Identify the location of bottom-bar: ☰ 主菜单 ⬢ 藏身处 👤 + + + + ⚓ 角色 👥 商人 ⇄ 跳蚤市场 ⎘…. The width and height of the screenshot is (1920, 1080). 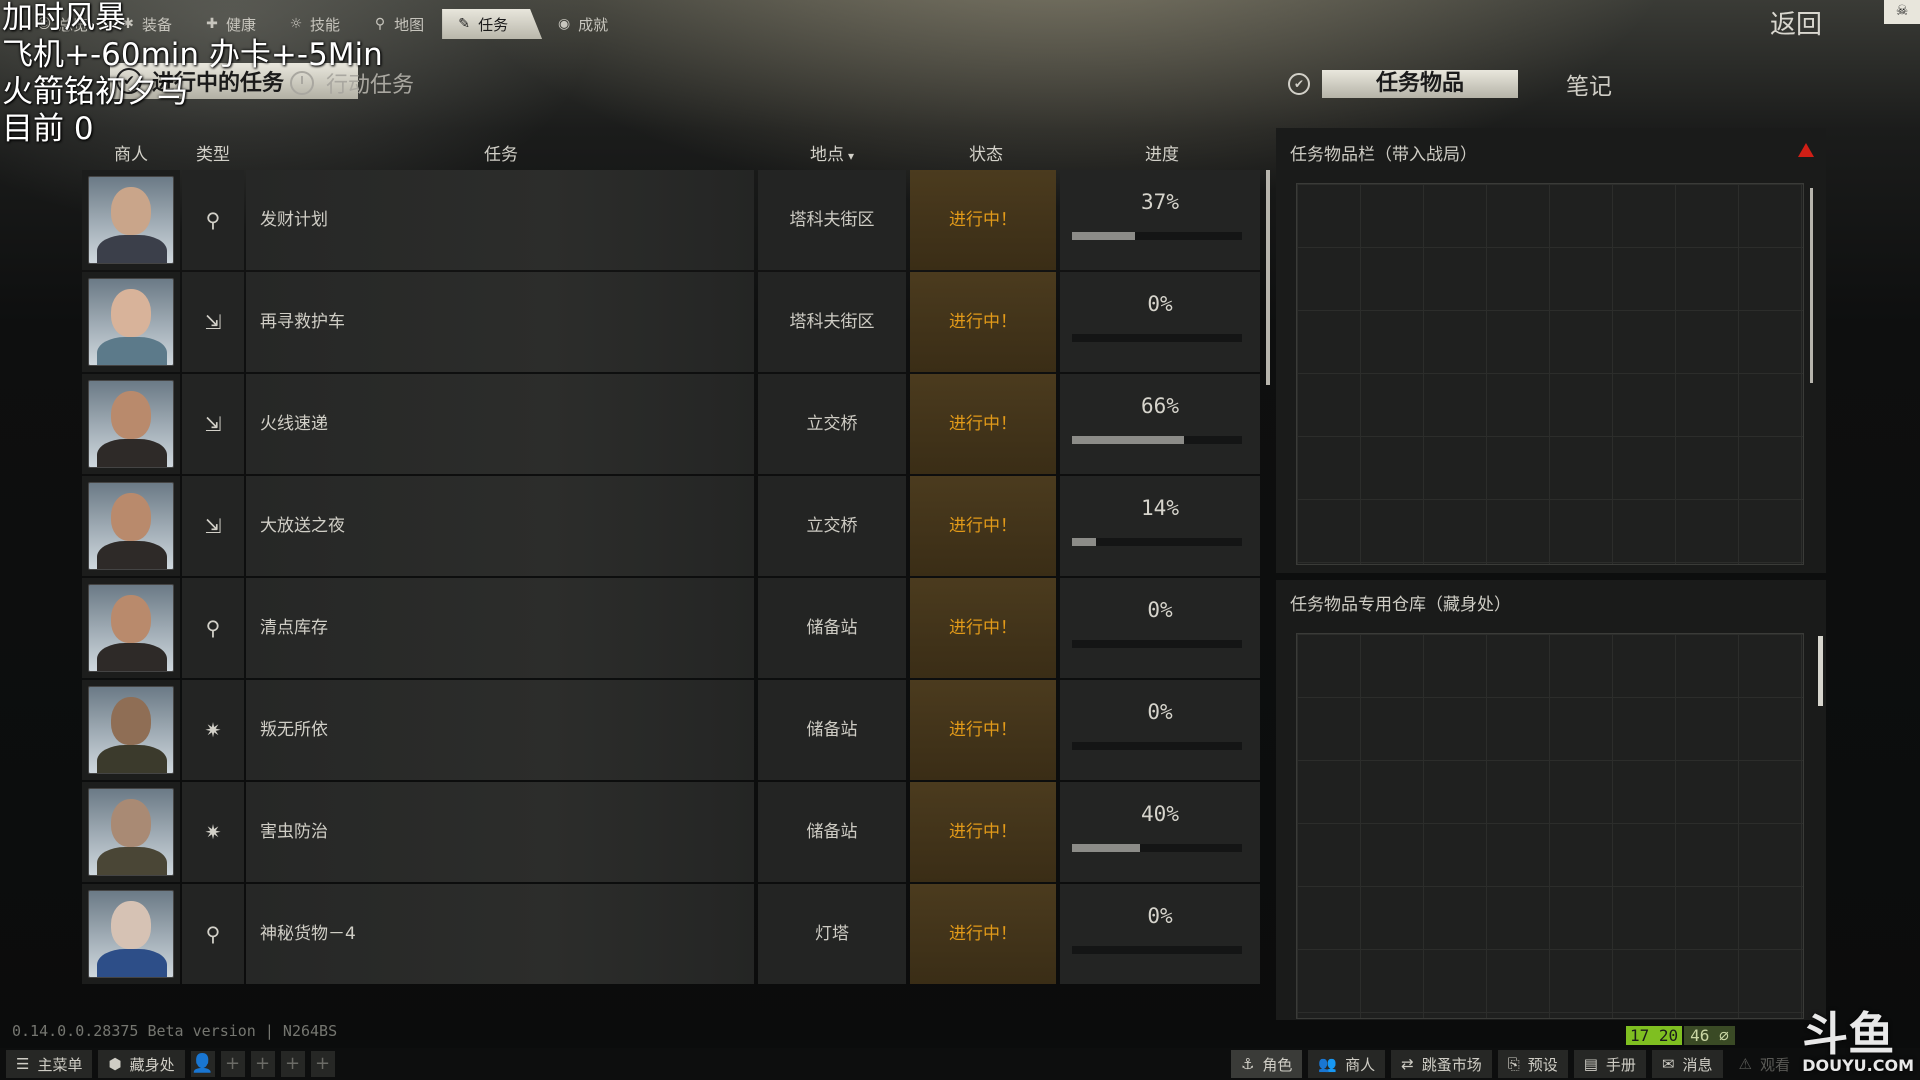
(960, 1064).